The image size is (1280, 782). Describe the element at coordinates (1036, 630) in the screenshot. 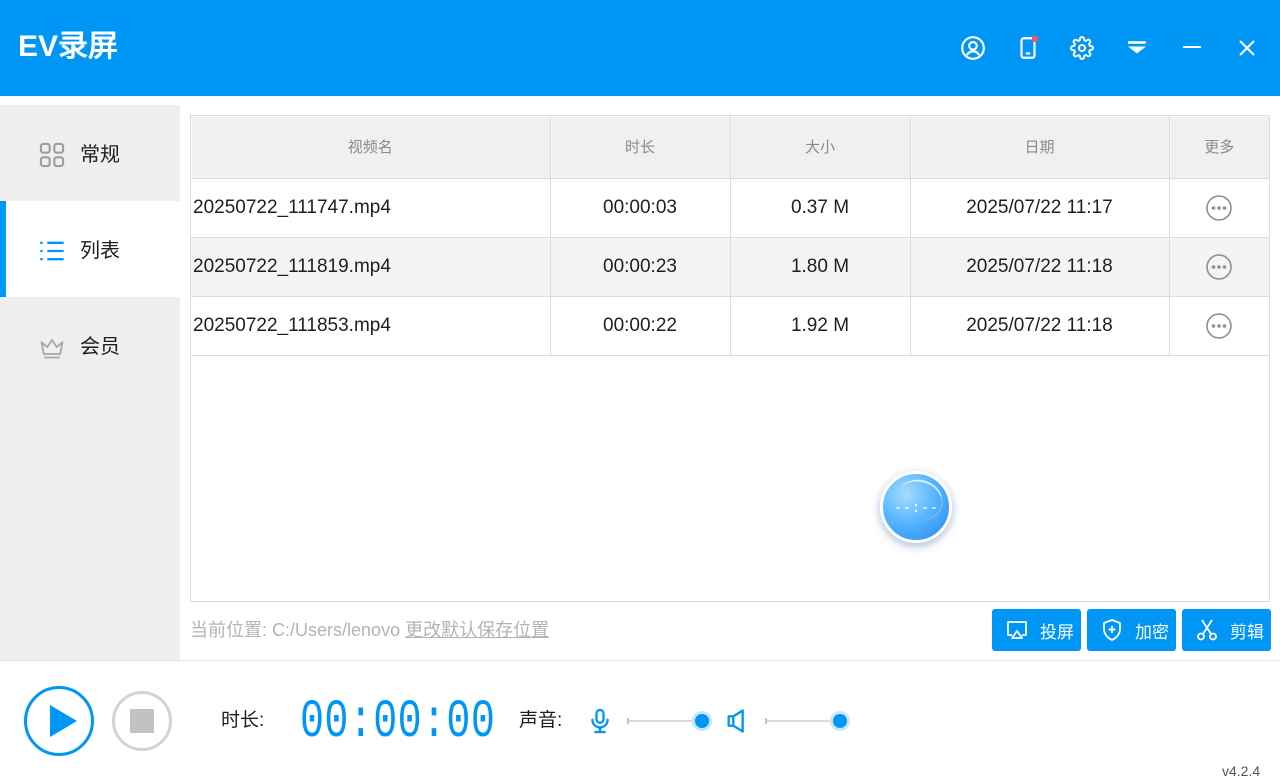

I see `cast-button: 投屏` at that location.